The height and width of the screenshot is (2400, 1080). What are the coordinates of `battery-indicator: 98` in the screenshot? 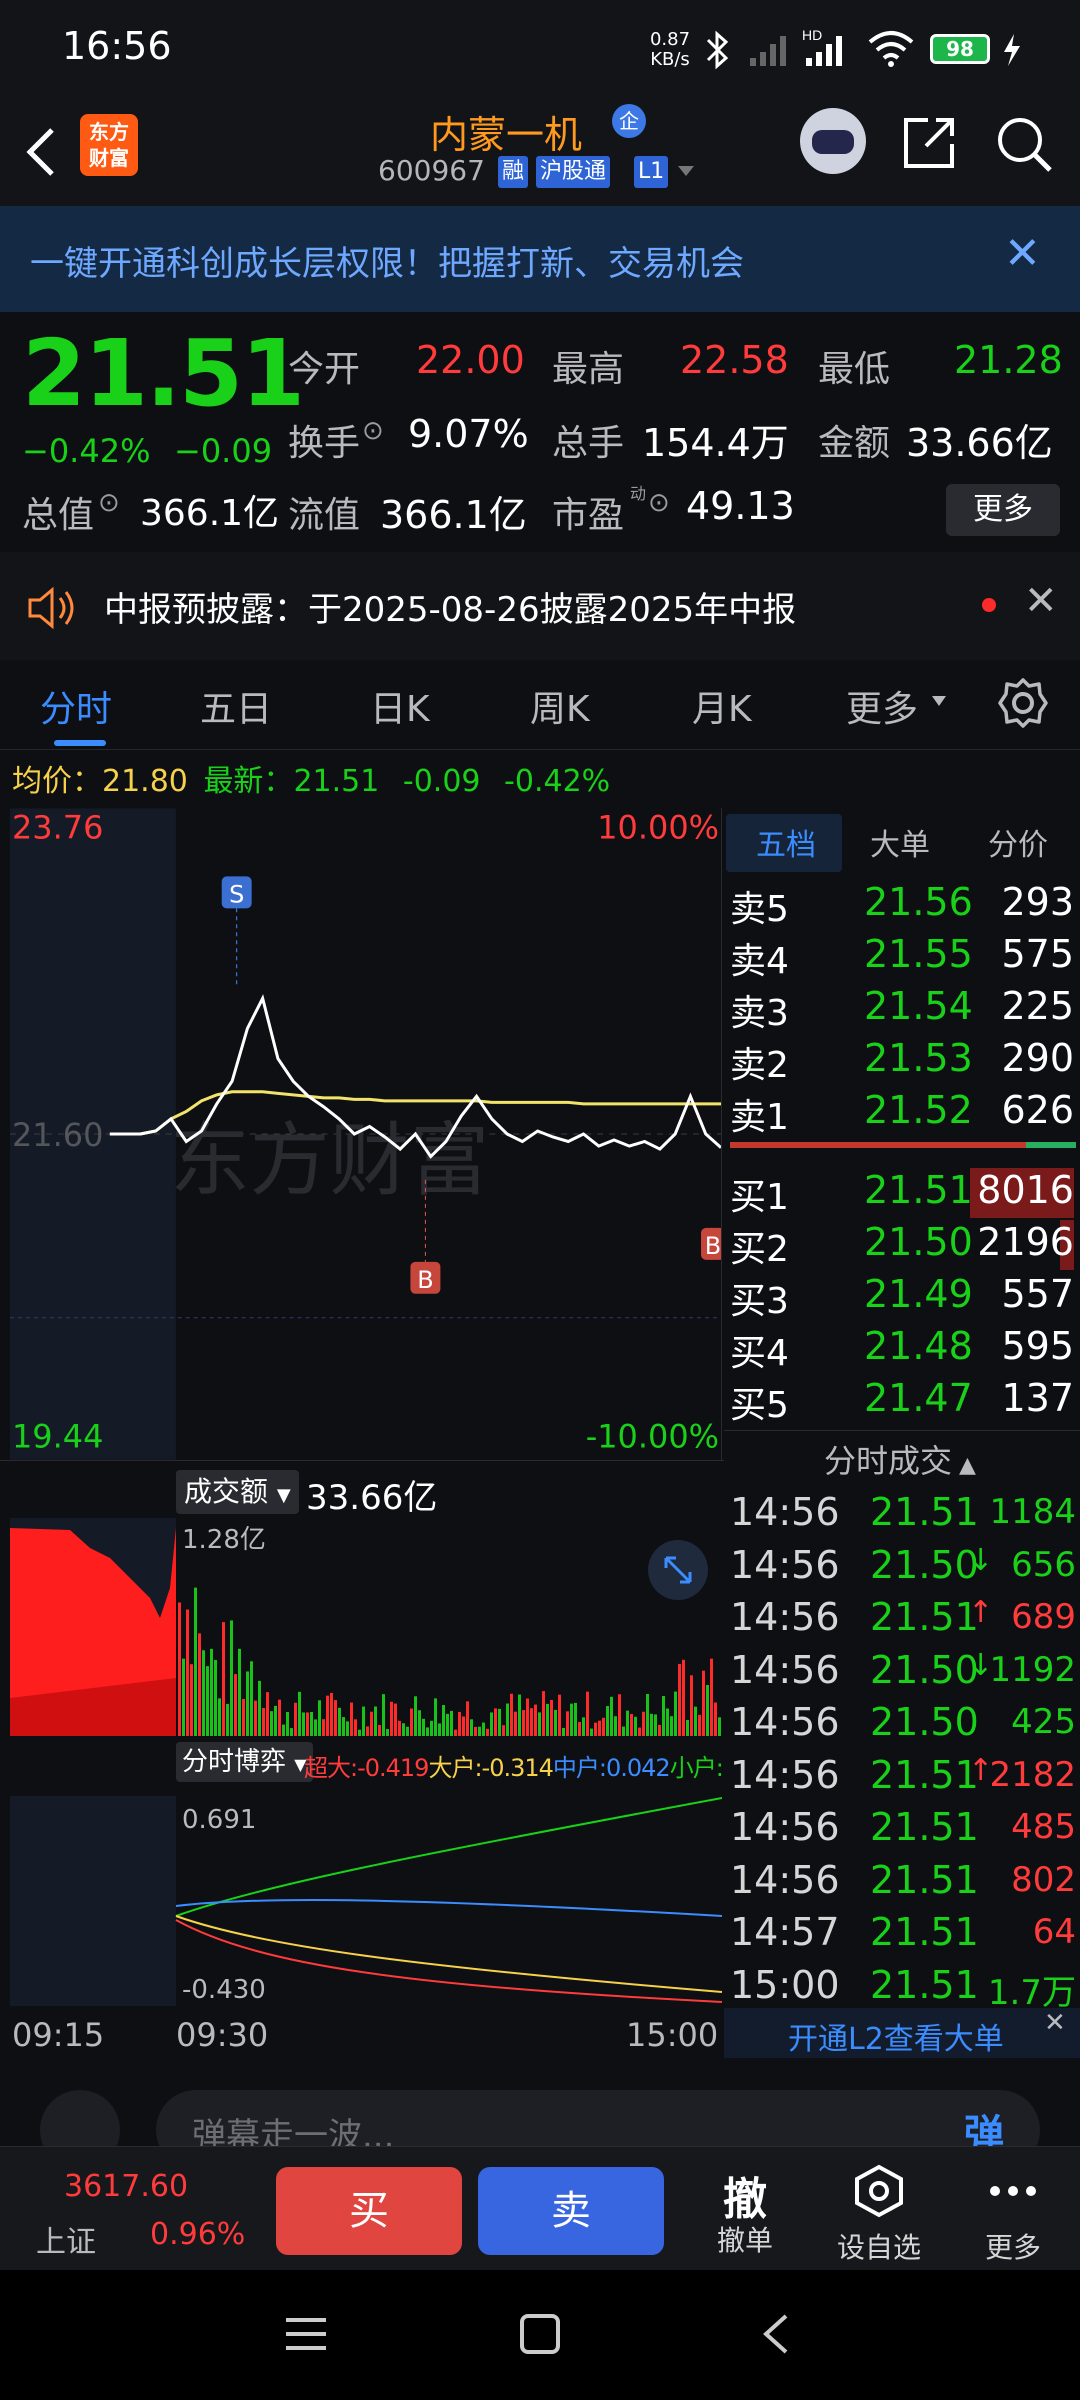 It's located at (960, 49).